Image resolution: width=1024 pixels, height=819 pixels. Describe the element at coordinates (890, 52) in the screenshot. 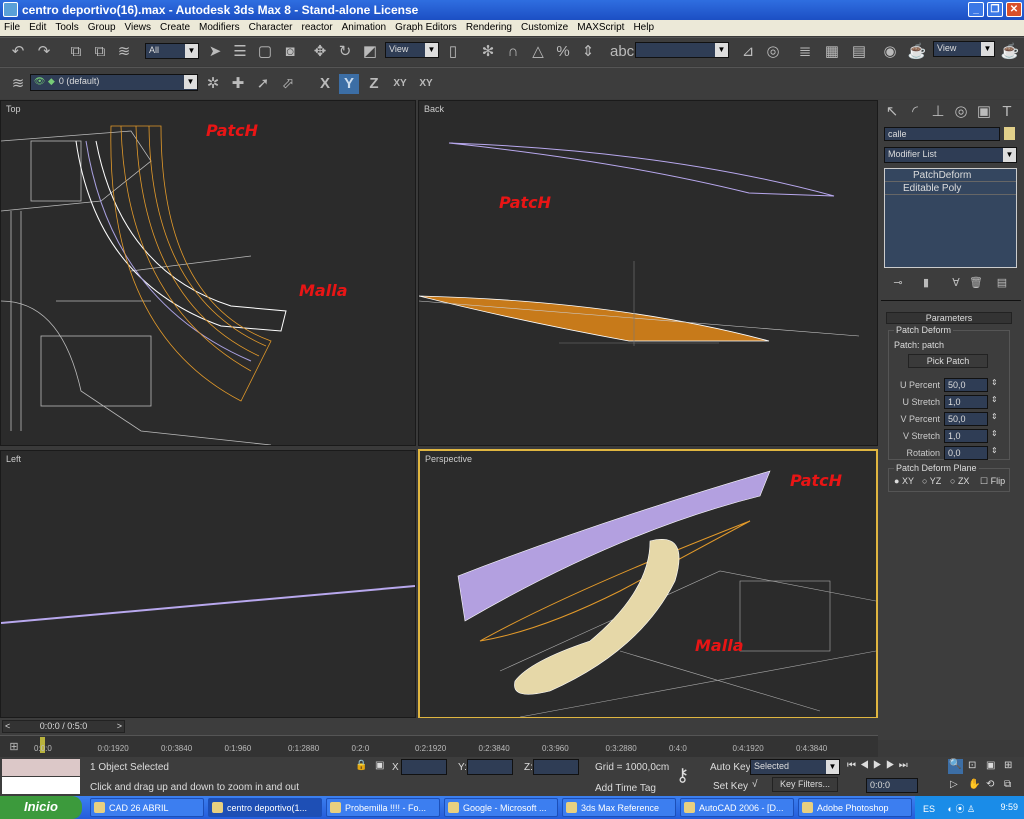

I see `material-editor-icon: ◉` at that location.